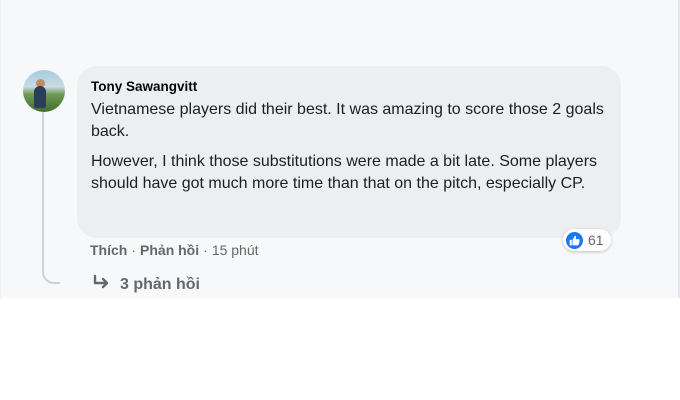  I want to click on like-icon, so click(574, 240).